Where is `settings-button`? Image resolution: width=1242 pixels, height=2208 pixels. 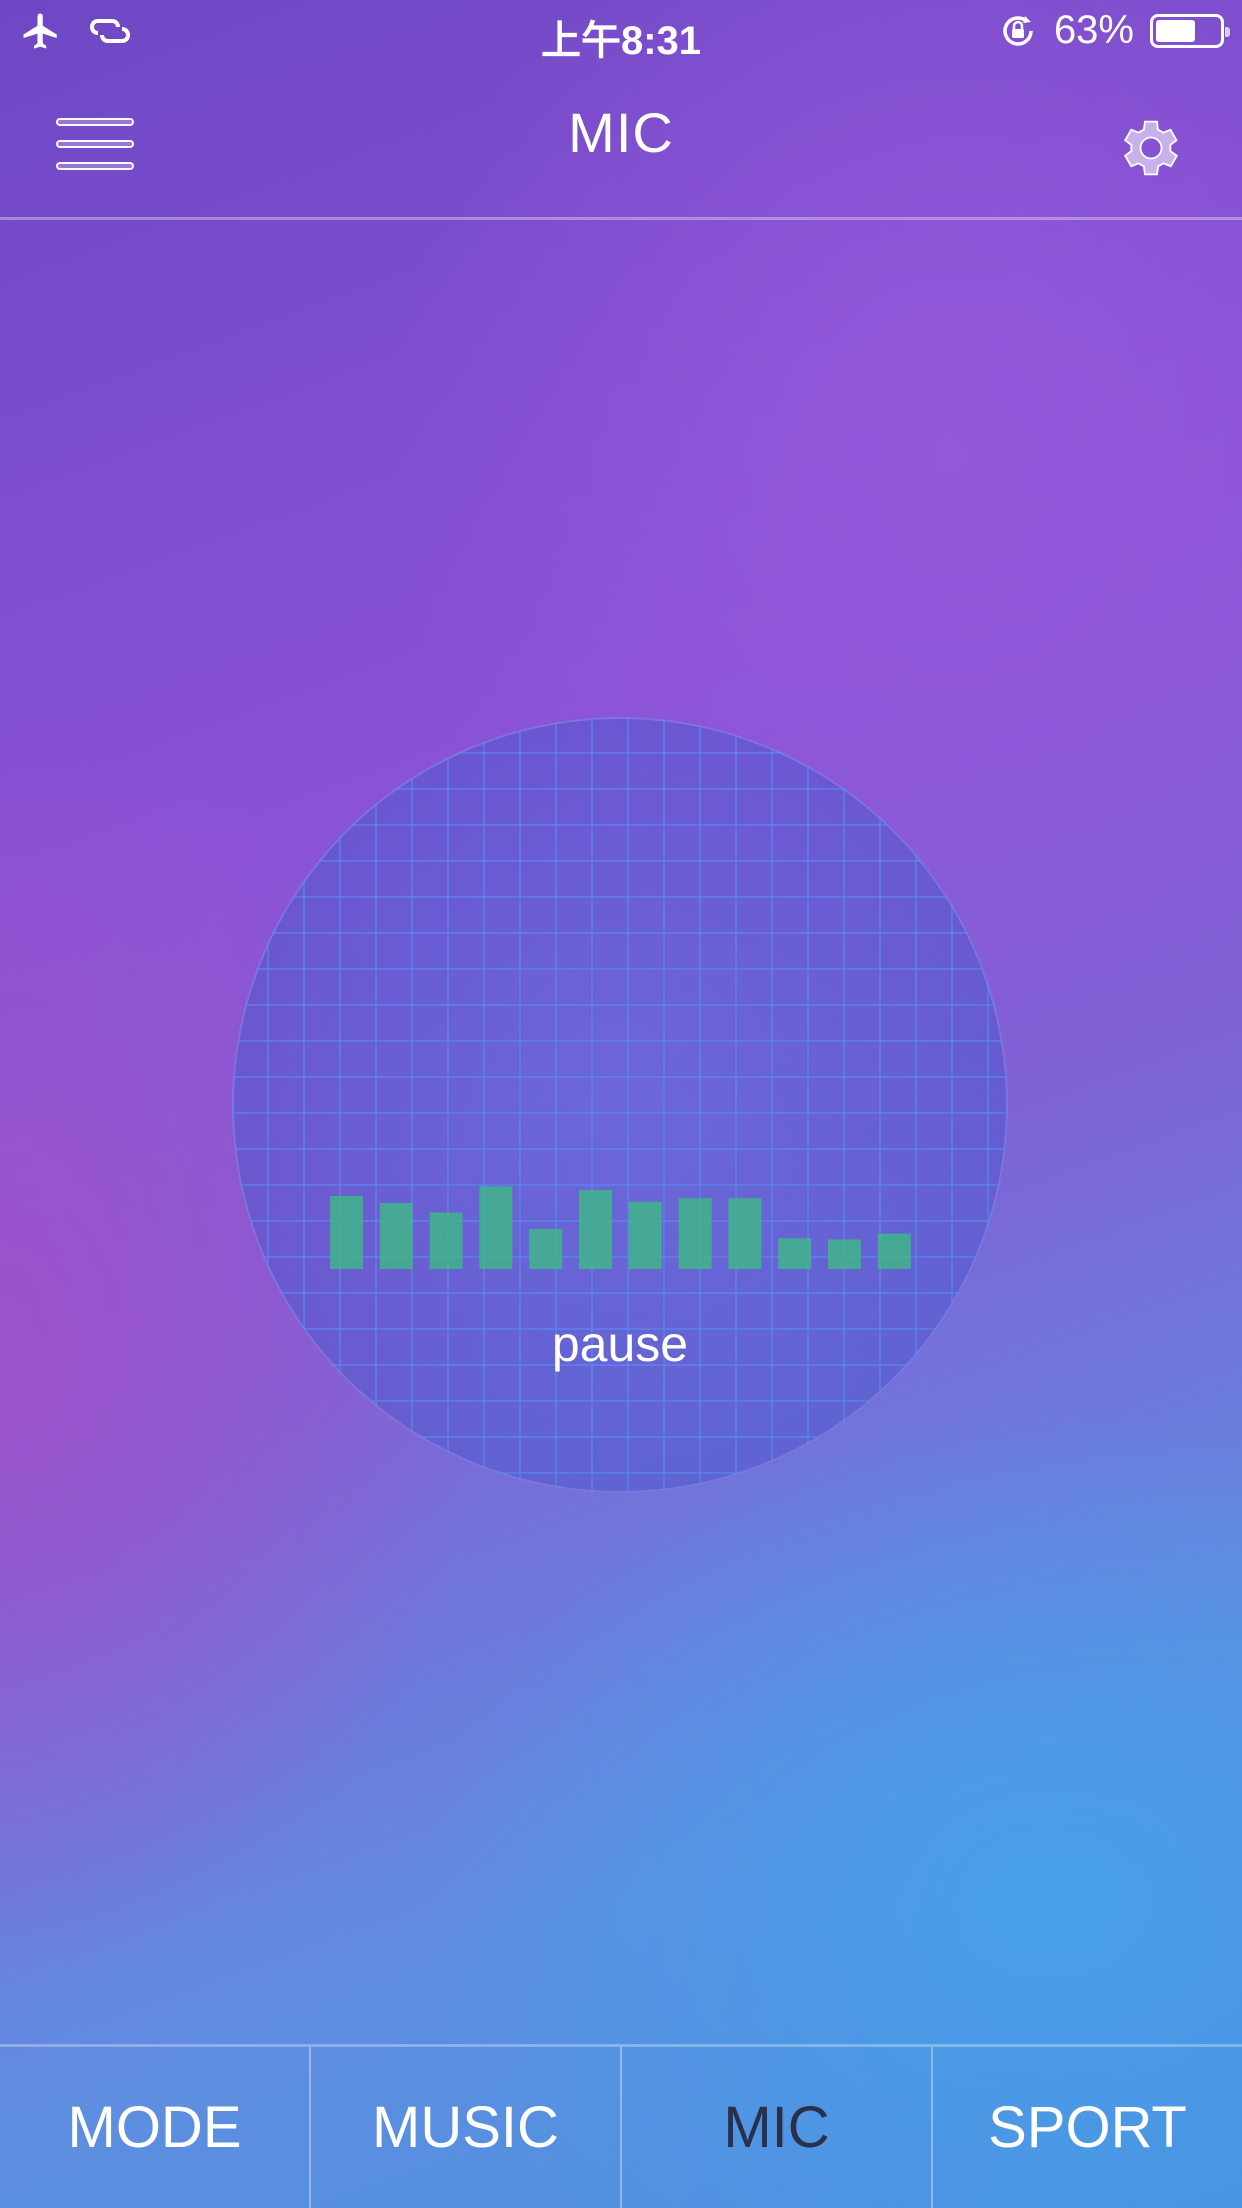 settings-button is located at coordinates (1148, 148).